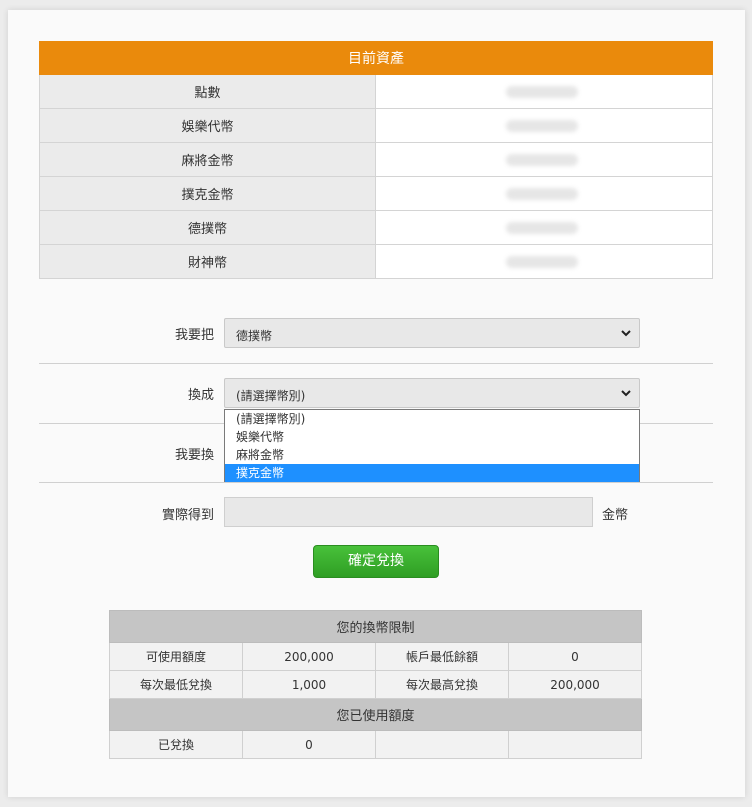 This screenshot has height=807, width=752. What do you see at coordinates (375, 626) in the screenshot?
I see `limits-title: 您的換幣限制` at bounding box center [375, 626].